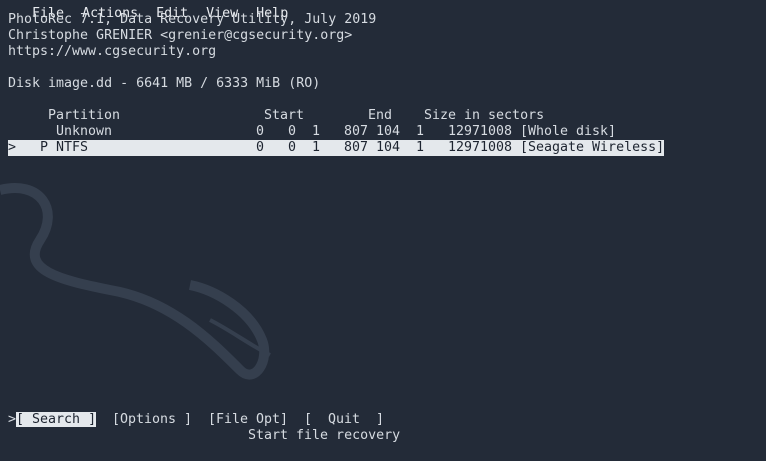  What do you see at coordinates (568, 131) in the screenshot?
I see `partition-label: [Whole disk]` at bounding box center [568, 131].